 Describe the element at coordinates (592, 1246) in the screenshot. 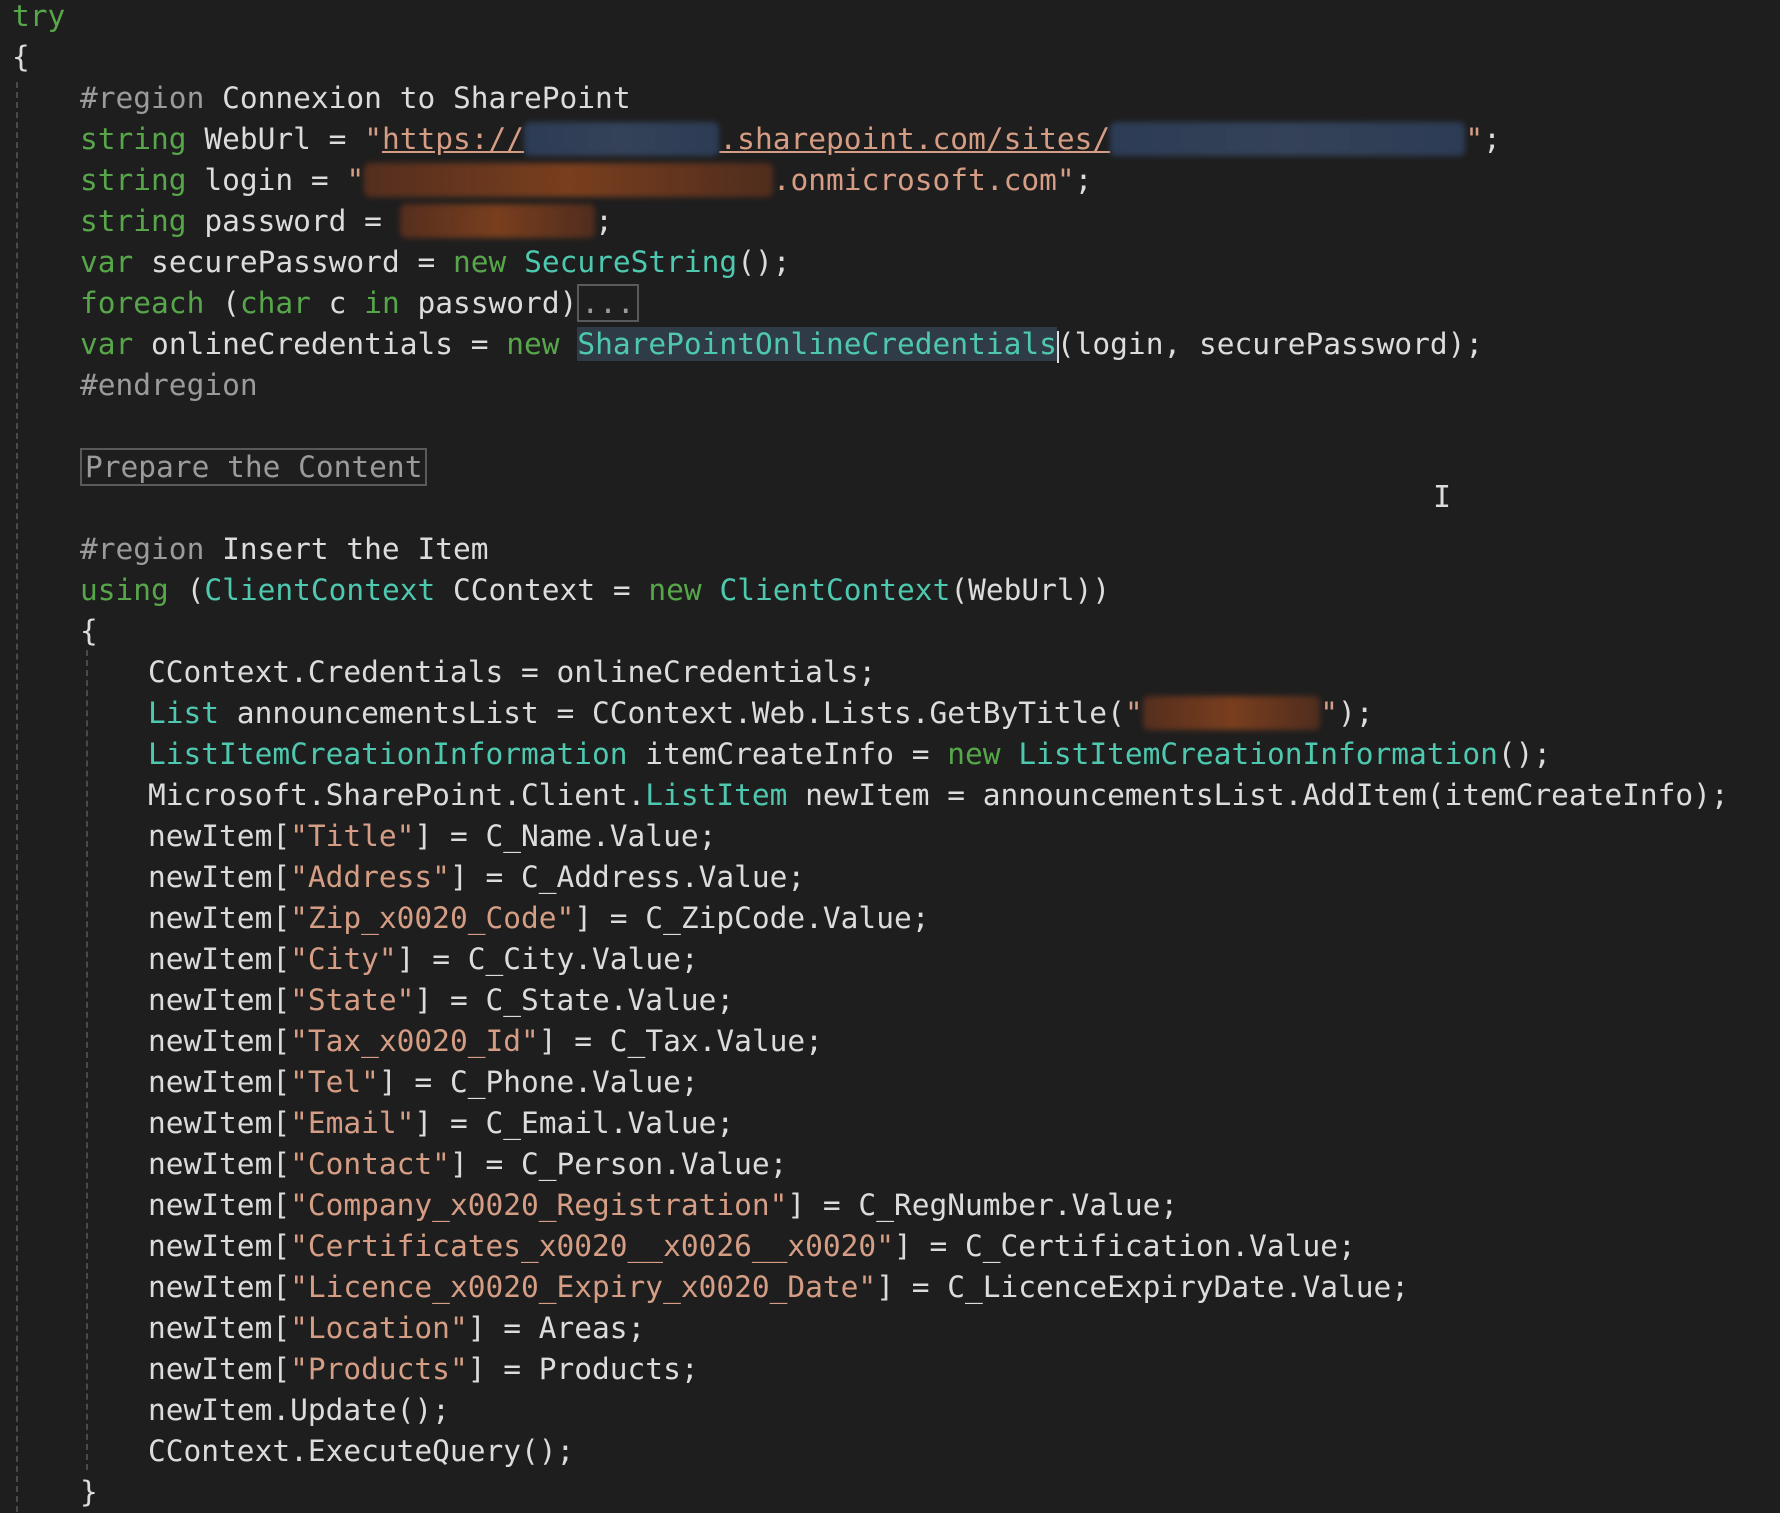

I see `code-token: "Certificates_x0020__x0026__x0020"` at that location.